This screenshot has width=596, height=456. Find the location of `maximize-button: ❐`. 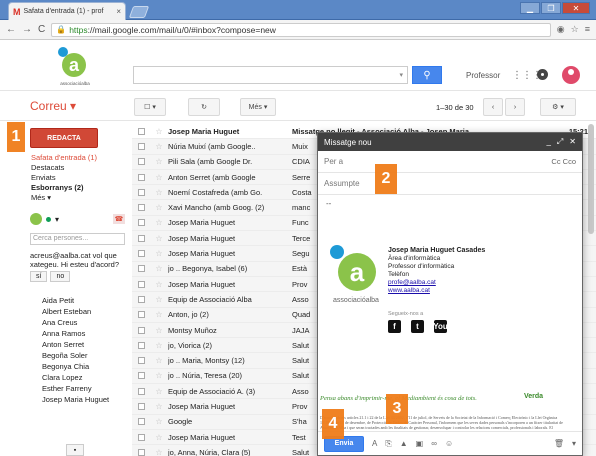

maximize-button: ❐ is located at coordinates (551, 8).